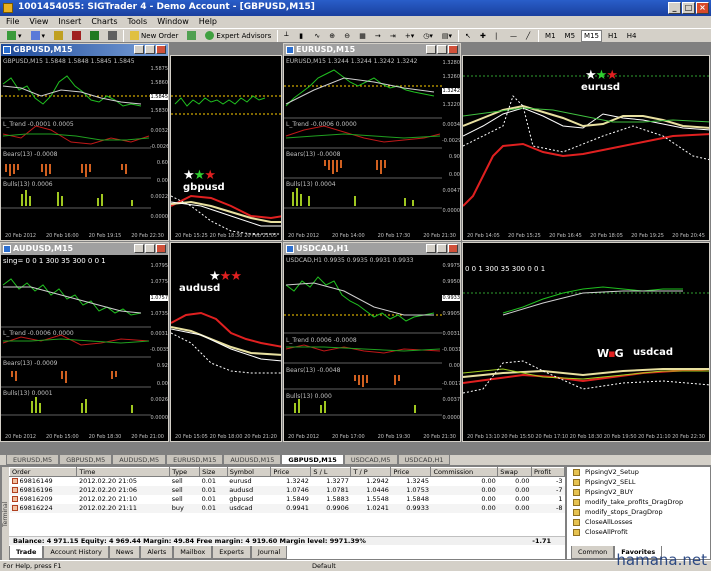 The width and height of the screenshot is (711, 571). Describe the element at coordinates (185, 472) in the screenshot. I see `col-type: Type` at that location.